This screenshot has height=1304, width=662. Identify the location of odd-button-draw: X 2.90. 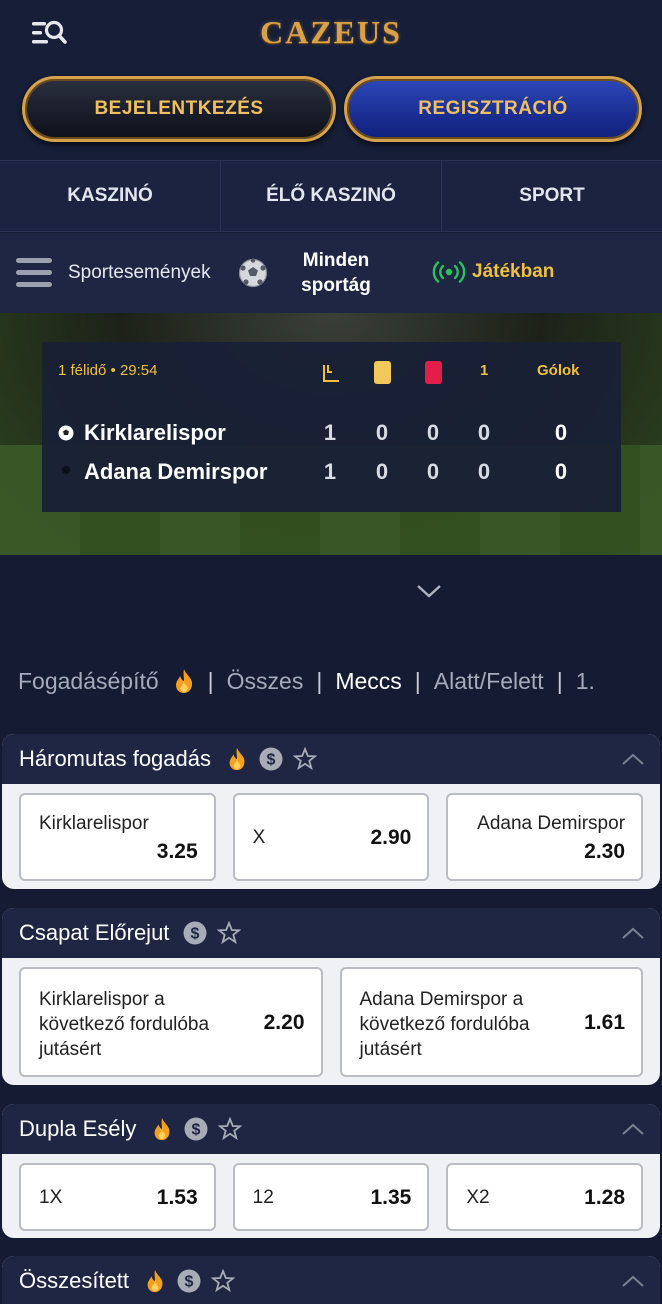
(331, 837).